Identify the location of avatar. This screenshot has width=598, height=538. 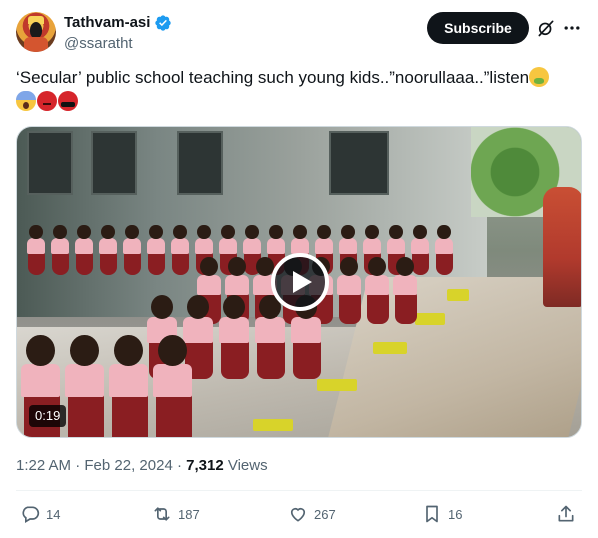
(36, 32).